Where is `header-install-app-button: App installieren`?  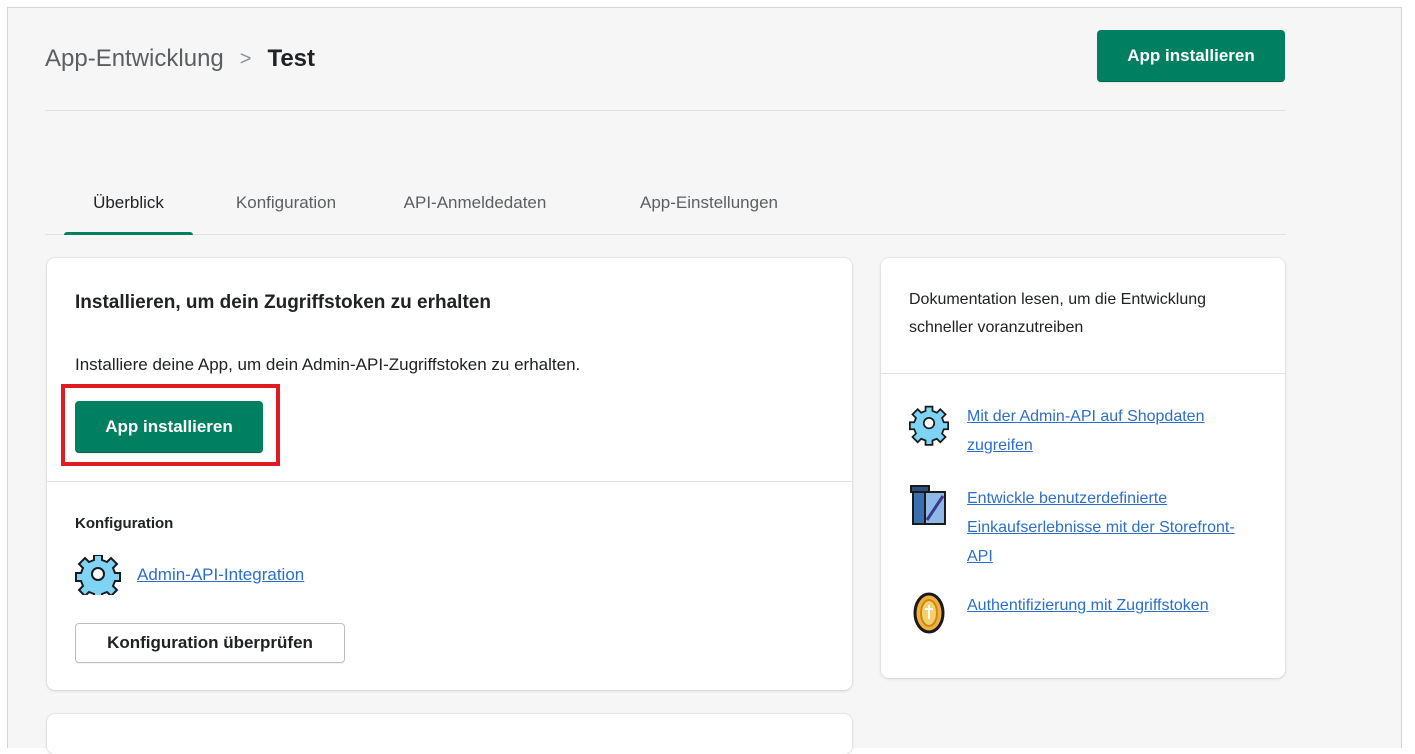
header-install-app-button: App installieren is located at coordinates (1191, 56).